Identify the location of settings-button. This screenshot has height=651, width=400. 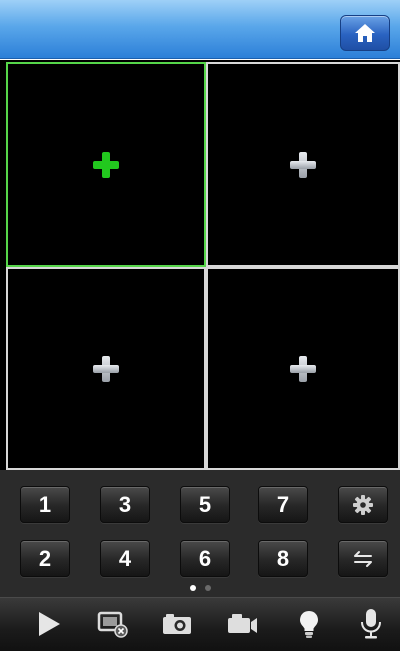
(363, 504).